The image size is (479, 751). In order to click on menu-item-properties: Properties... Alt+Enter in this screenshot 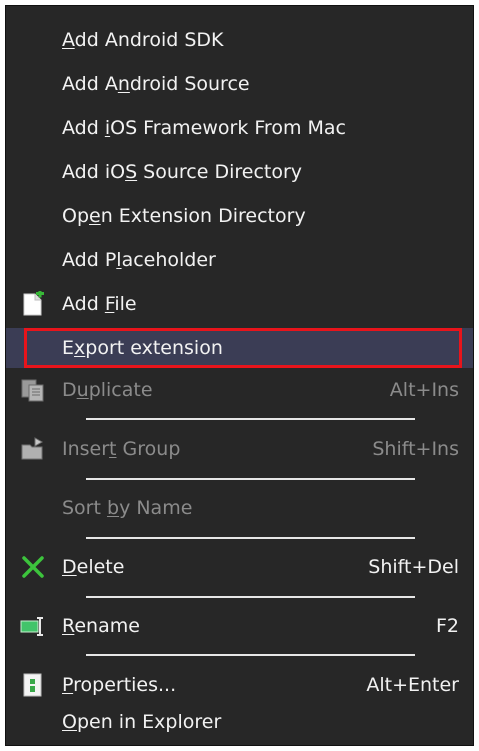, I will do `click(239, 685)`.